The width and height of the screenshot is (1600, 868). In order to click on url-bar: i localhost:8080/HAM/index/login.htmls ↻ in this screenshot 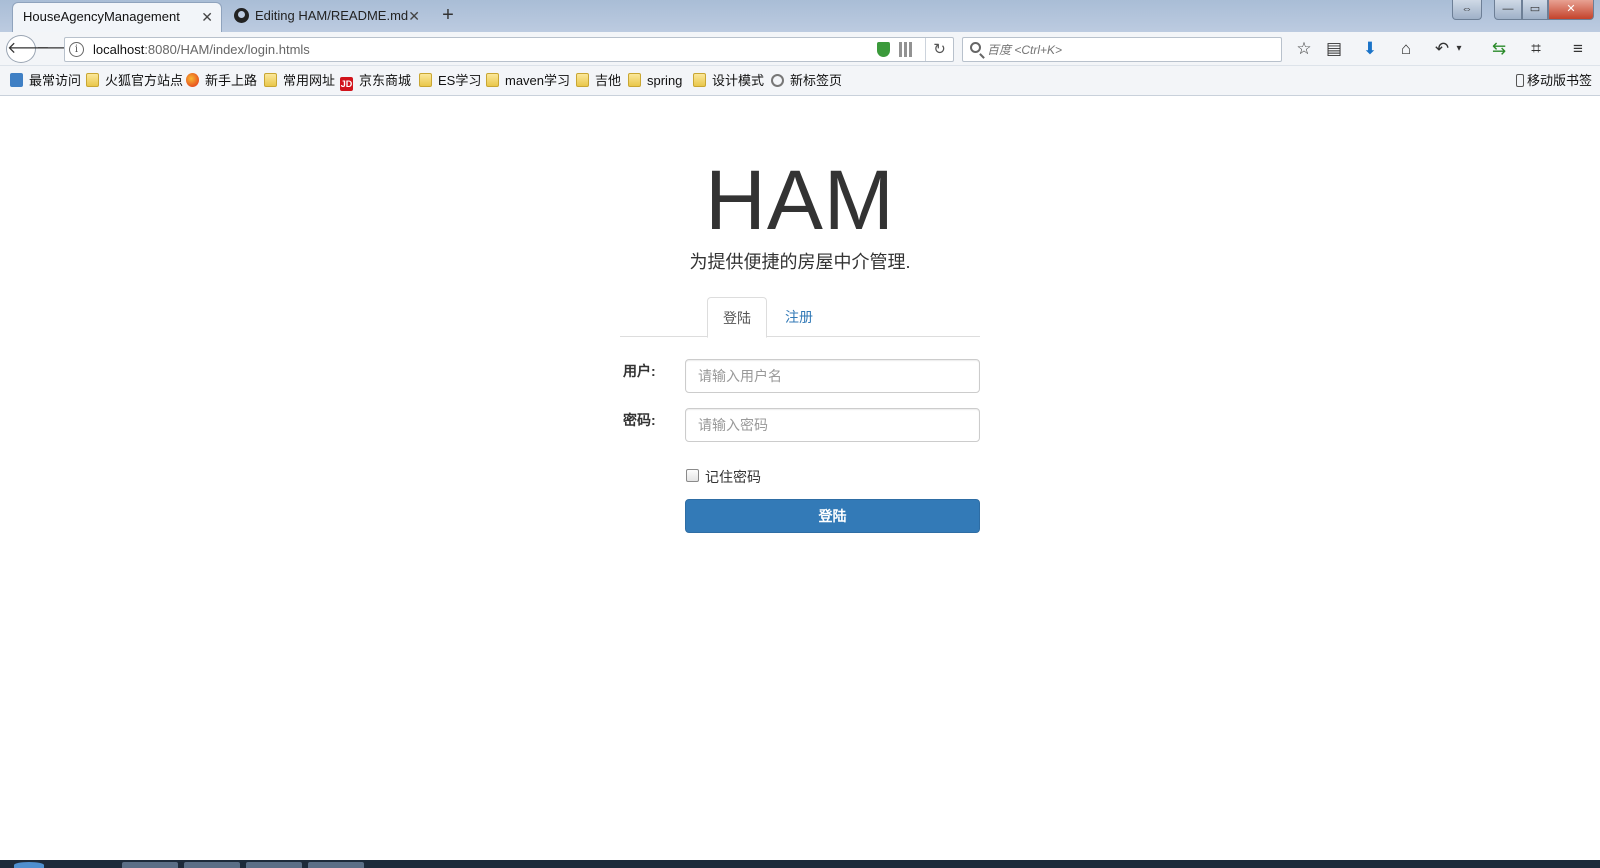, I will do `click(509, 49)`.